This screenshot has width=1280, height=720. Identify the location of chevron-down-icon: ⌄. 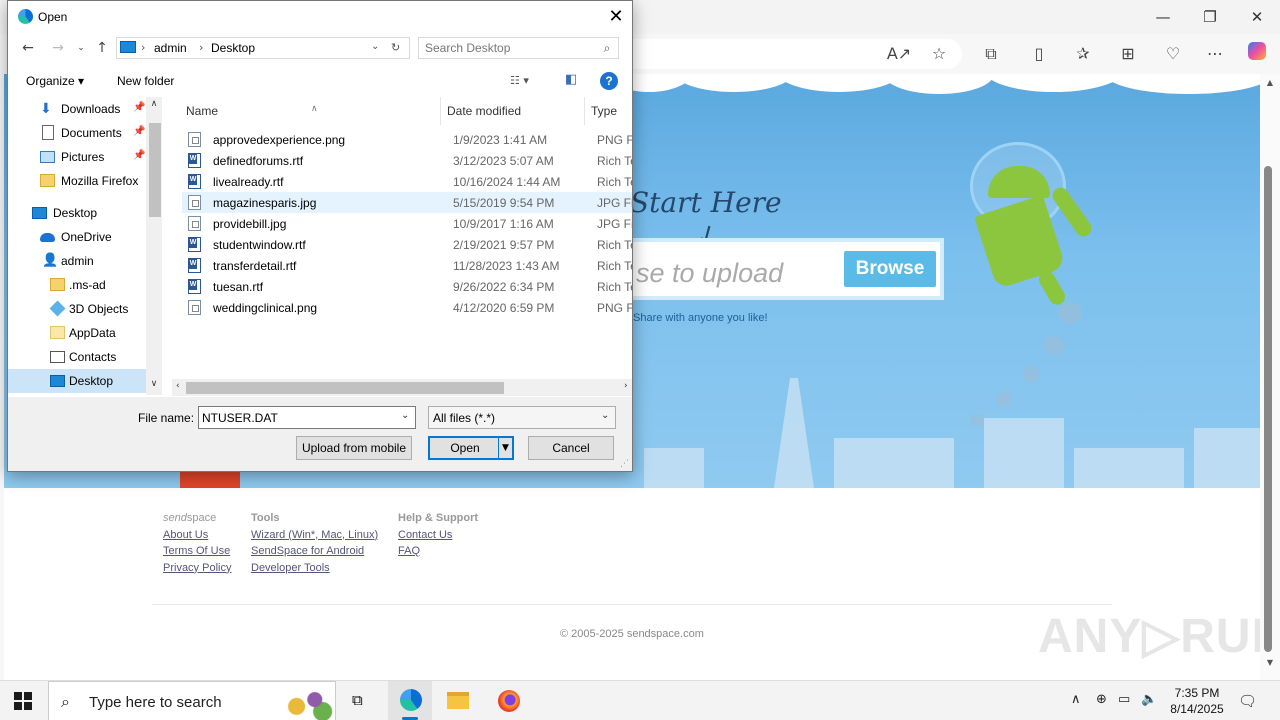
(405, 415).